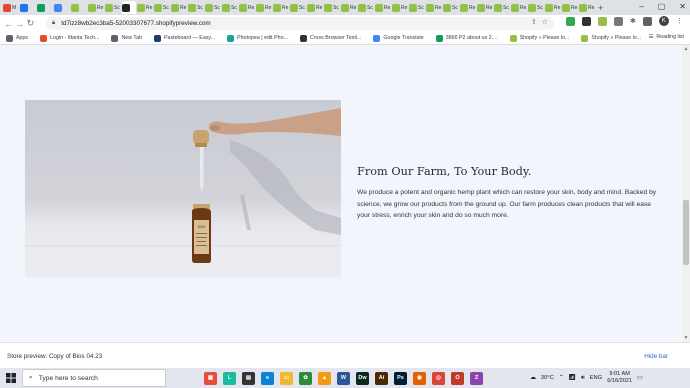 Image resolution: width=690 pixels, height=388 pixels. Describe the element at coordinates (11, 7) in the screenshot. I see `browser-tab: M` at that location.